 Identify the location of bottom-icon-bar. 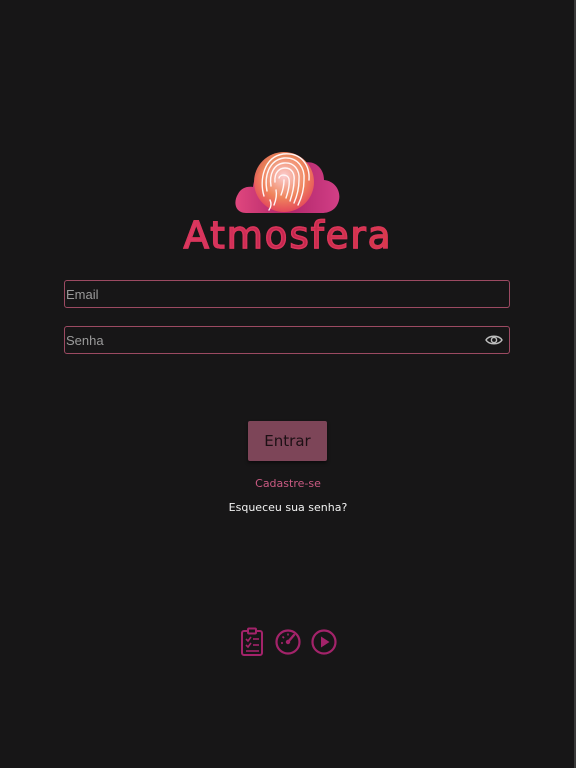
(288, 642).